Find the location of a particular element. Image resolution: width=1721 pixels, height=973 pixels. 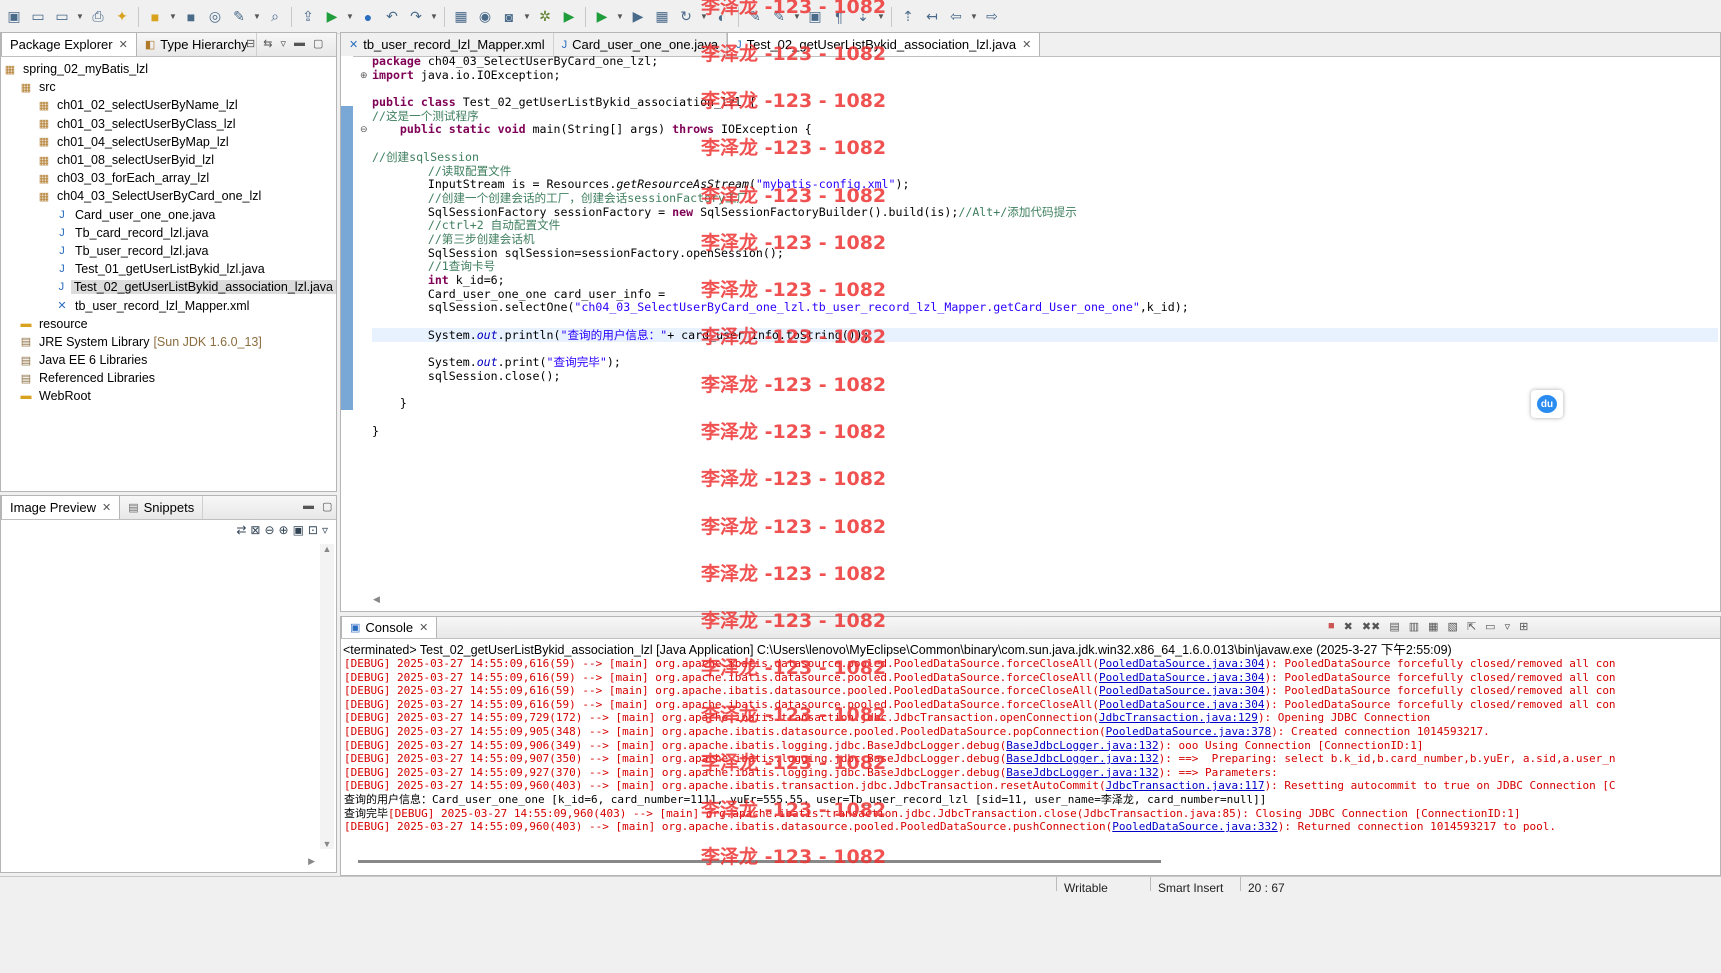

scroll-lock-icon: ▥ is located at coordinates (1414, 626).